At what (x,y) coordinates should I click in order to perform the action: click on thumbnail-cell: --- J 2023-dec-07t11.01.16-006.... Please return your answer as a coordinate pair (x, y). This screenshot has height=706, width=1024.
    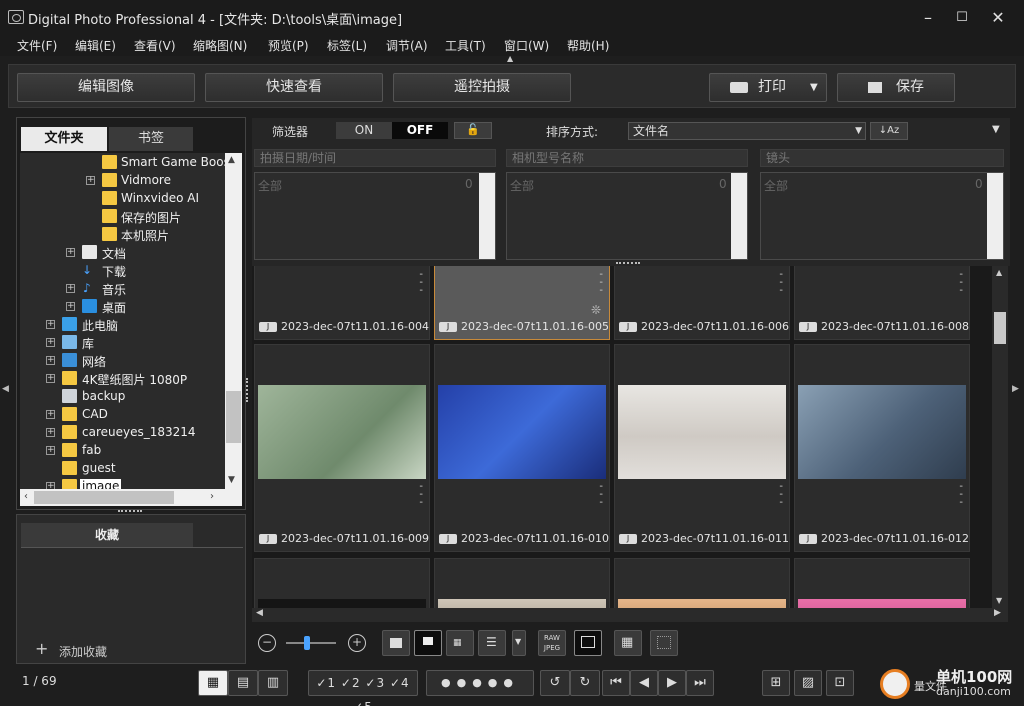
    Looking at the image, I should click on (702, 303).